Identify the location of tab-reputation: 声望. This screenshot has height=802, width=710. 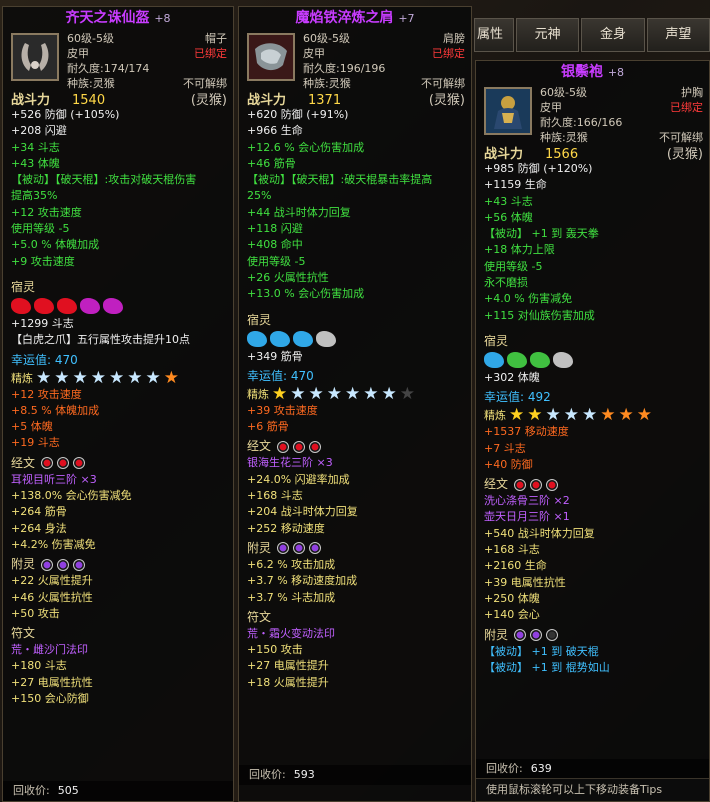
(678, 35).